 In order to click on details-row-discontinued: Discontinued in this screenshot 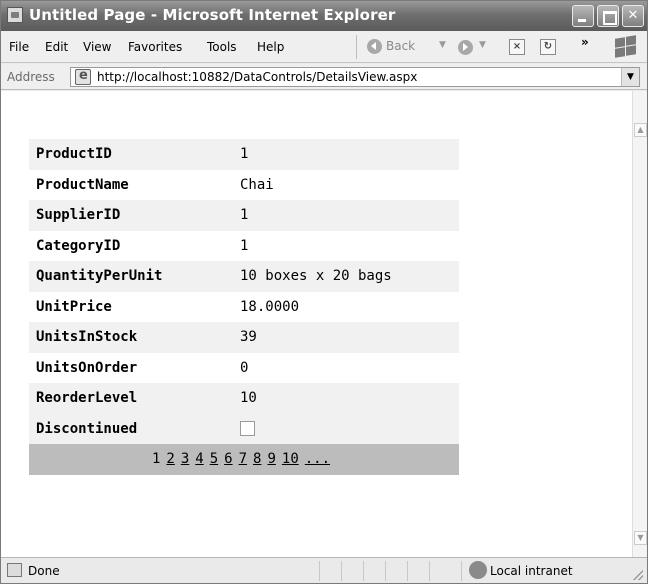, I will do `click(244, 428)`.